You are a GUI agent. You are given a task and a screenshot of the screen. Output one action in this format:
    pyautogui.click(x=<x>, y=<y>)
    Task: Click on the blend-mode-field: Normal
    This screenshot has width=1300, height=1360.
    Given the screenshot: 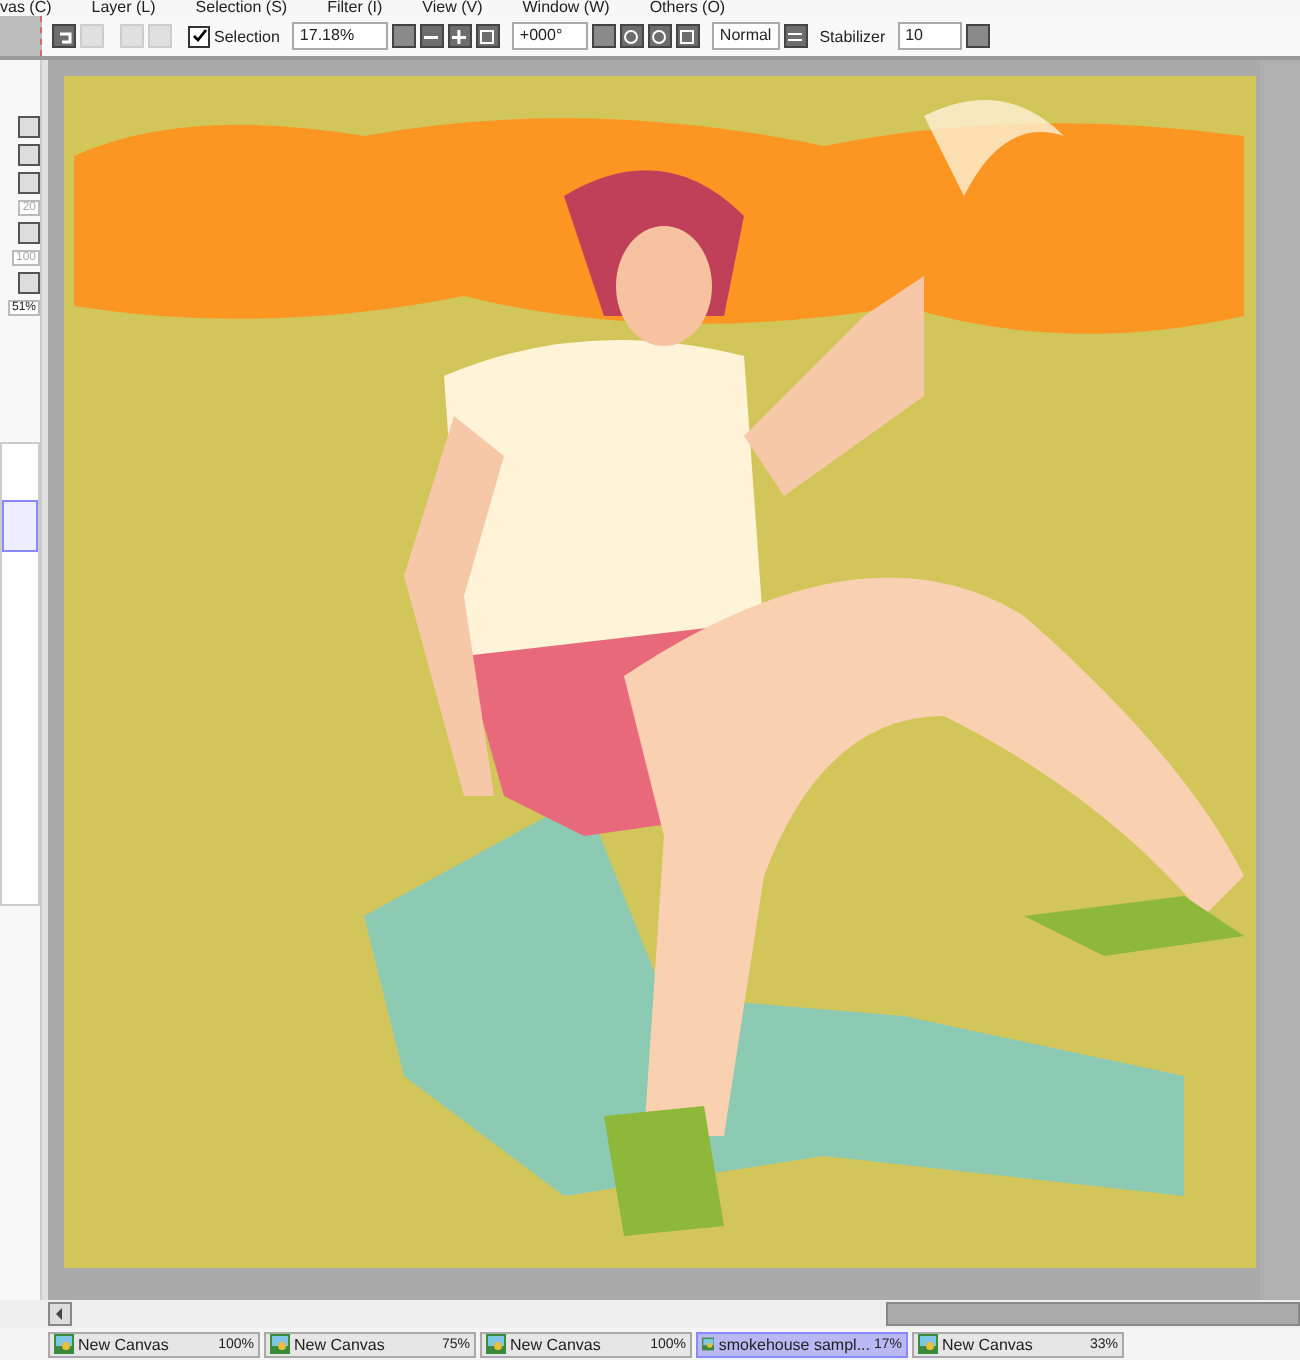 What is the action you would take?
    pyautogui.click(x=745, y=36)
    